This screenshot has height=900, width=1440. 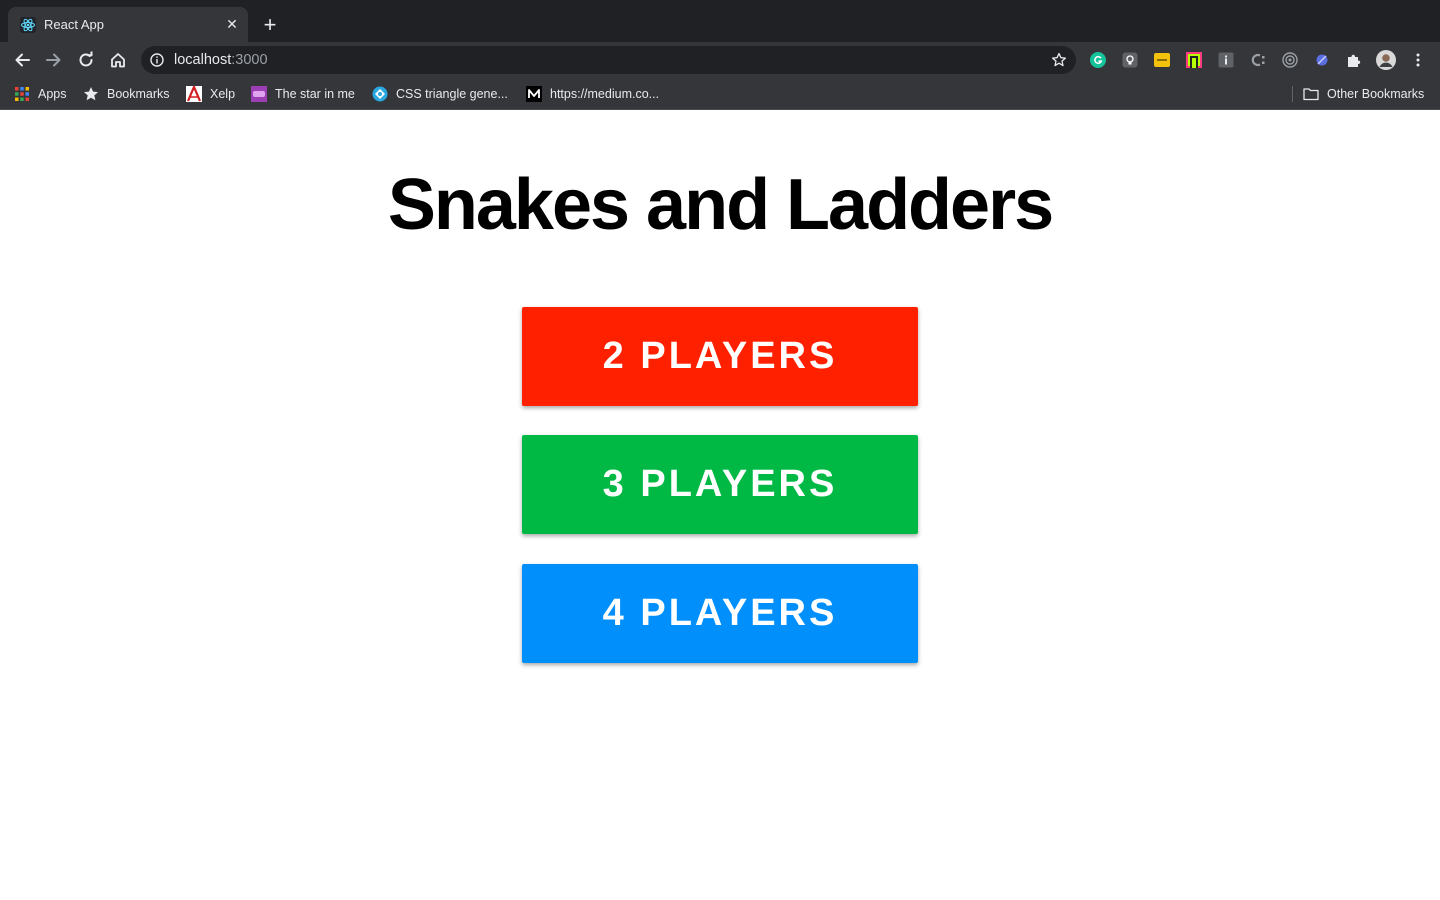 What do you see at coordinates (1292, 94) in the screenshot?
I see `bookmarks-divider` at bounding box center [1292, 94].